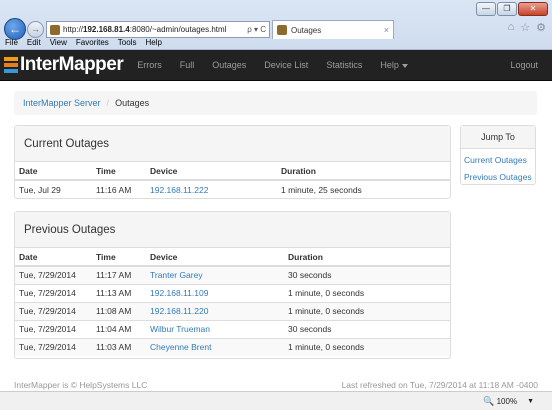 This screenshot has height=410, width=552. What do you see at coordinates (15, 29) in the screenshot?
I see `back-button: ←` at bounding box center [15, 29].